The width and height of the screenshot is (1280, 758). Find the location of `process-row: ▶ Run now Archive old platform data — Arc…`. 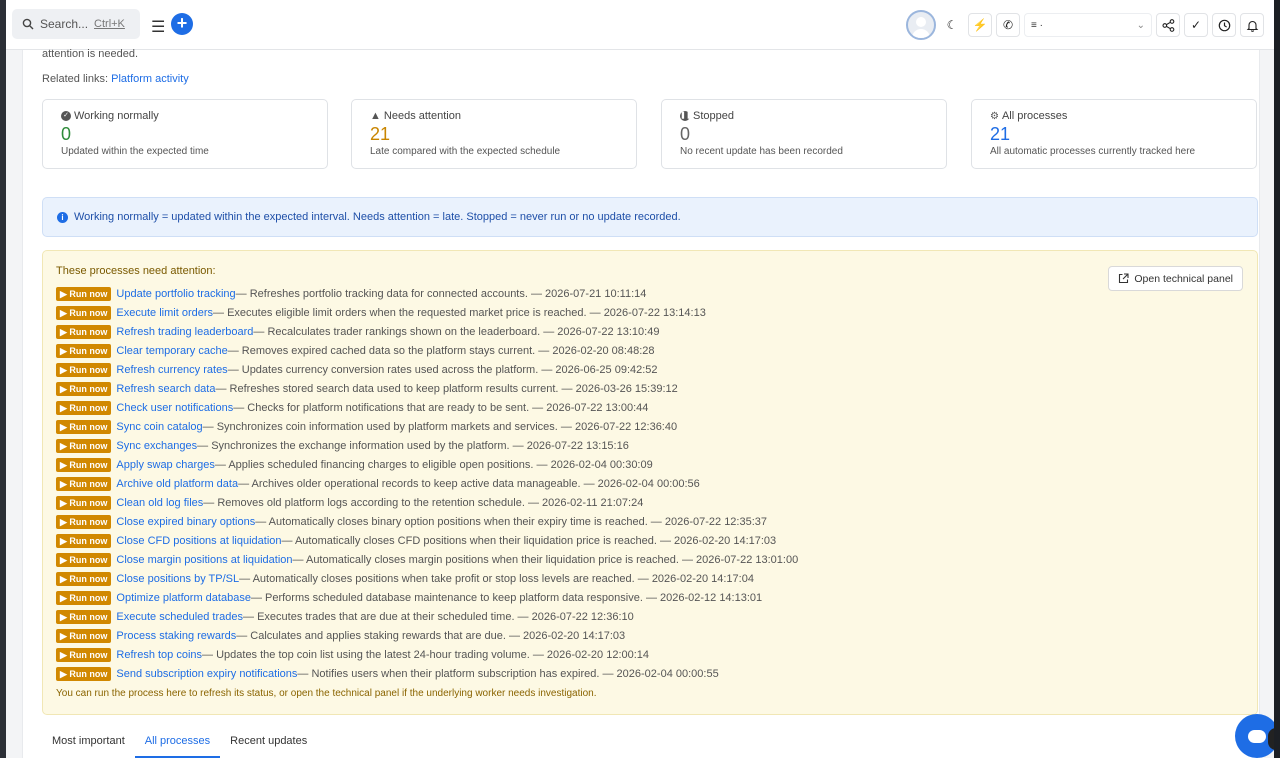

process-row: ▶ Run now Archive old platform data — Arc… is located at coordinates (427, 483).